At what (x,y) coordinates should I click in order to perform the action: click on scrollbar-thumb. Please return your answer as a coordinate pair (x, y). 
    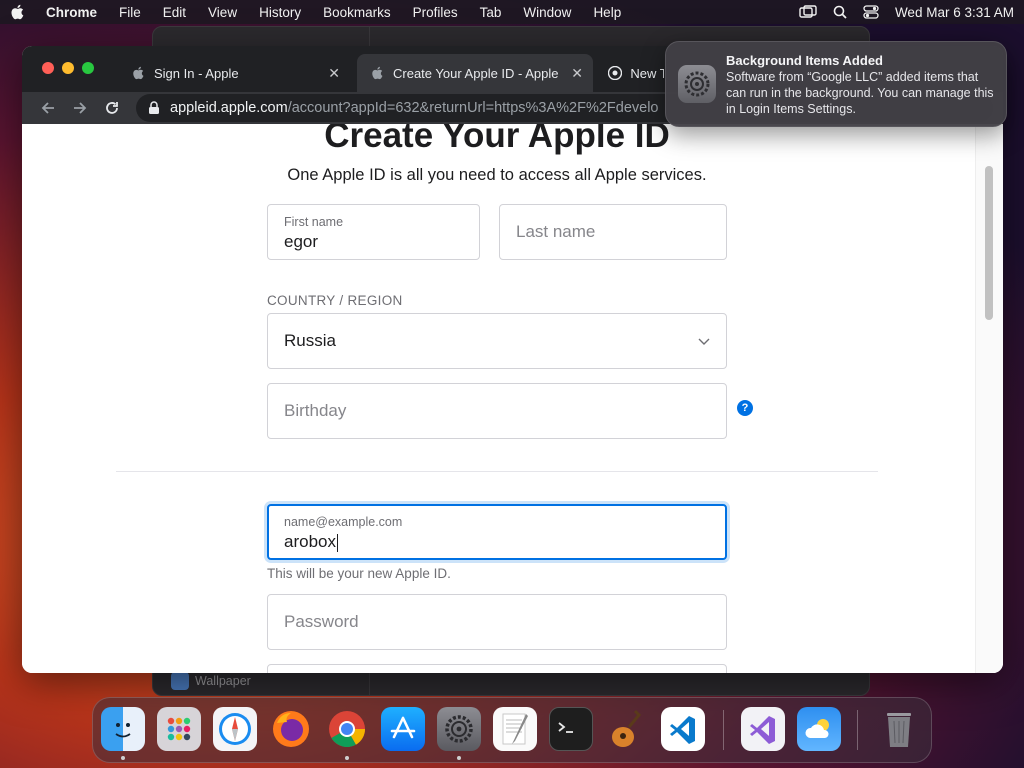
    Looking at the image, I should click on (989, 243).